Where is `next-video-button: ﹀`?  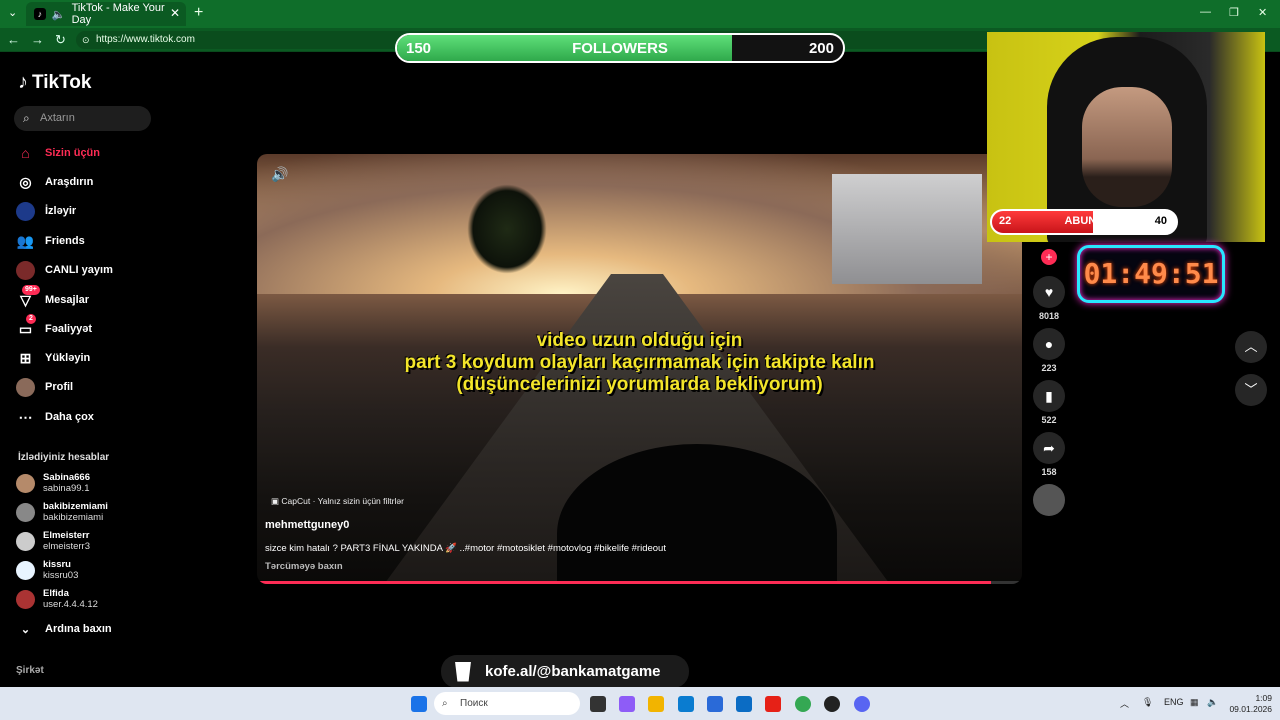 next-video-button: ﹀ is located at coordinates (1251, 390).